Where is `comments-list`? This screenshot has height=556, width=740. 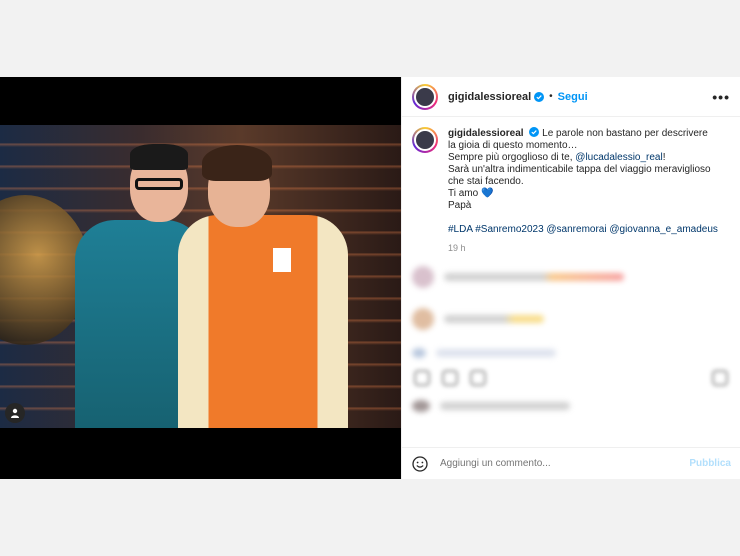
comments-list is located at coordinates (571, 312).